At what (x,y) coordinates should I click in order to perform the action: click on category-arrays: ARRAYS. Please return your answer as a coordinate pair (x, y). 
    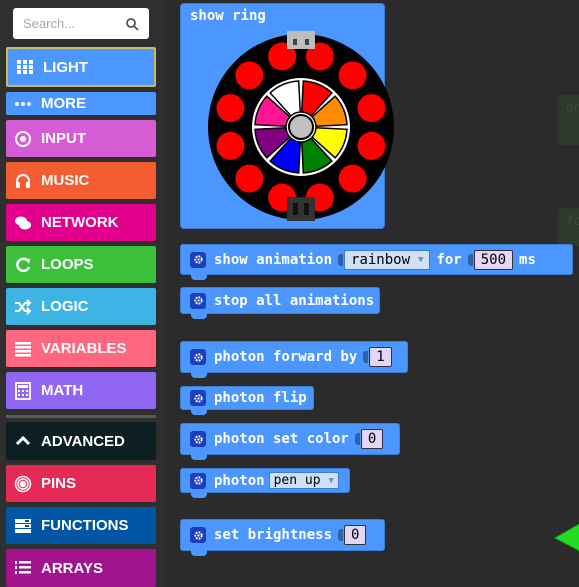
    Looking at the image, I should click on (81, 568).